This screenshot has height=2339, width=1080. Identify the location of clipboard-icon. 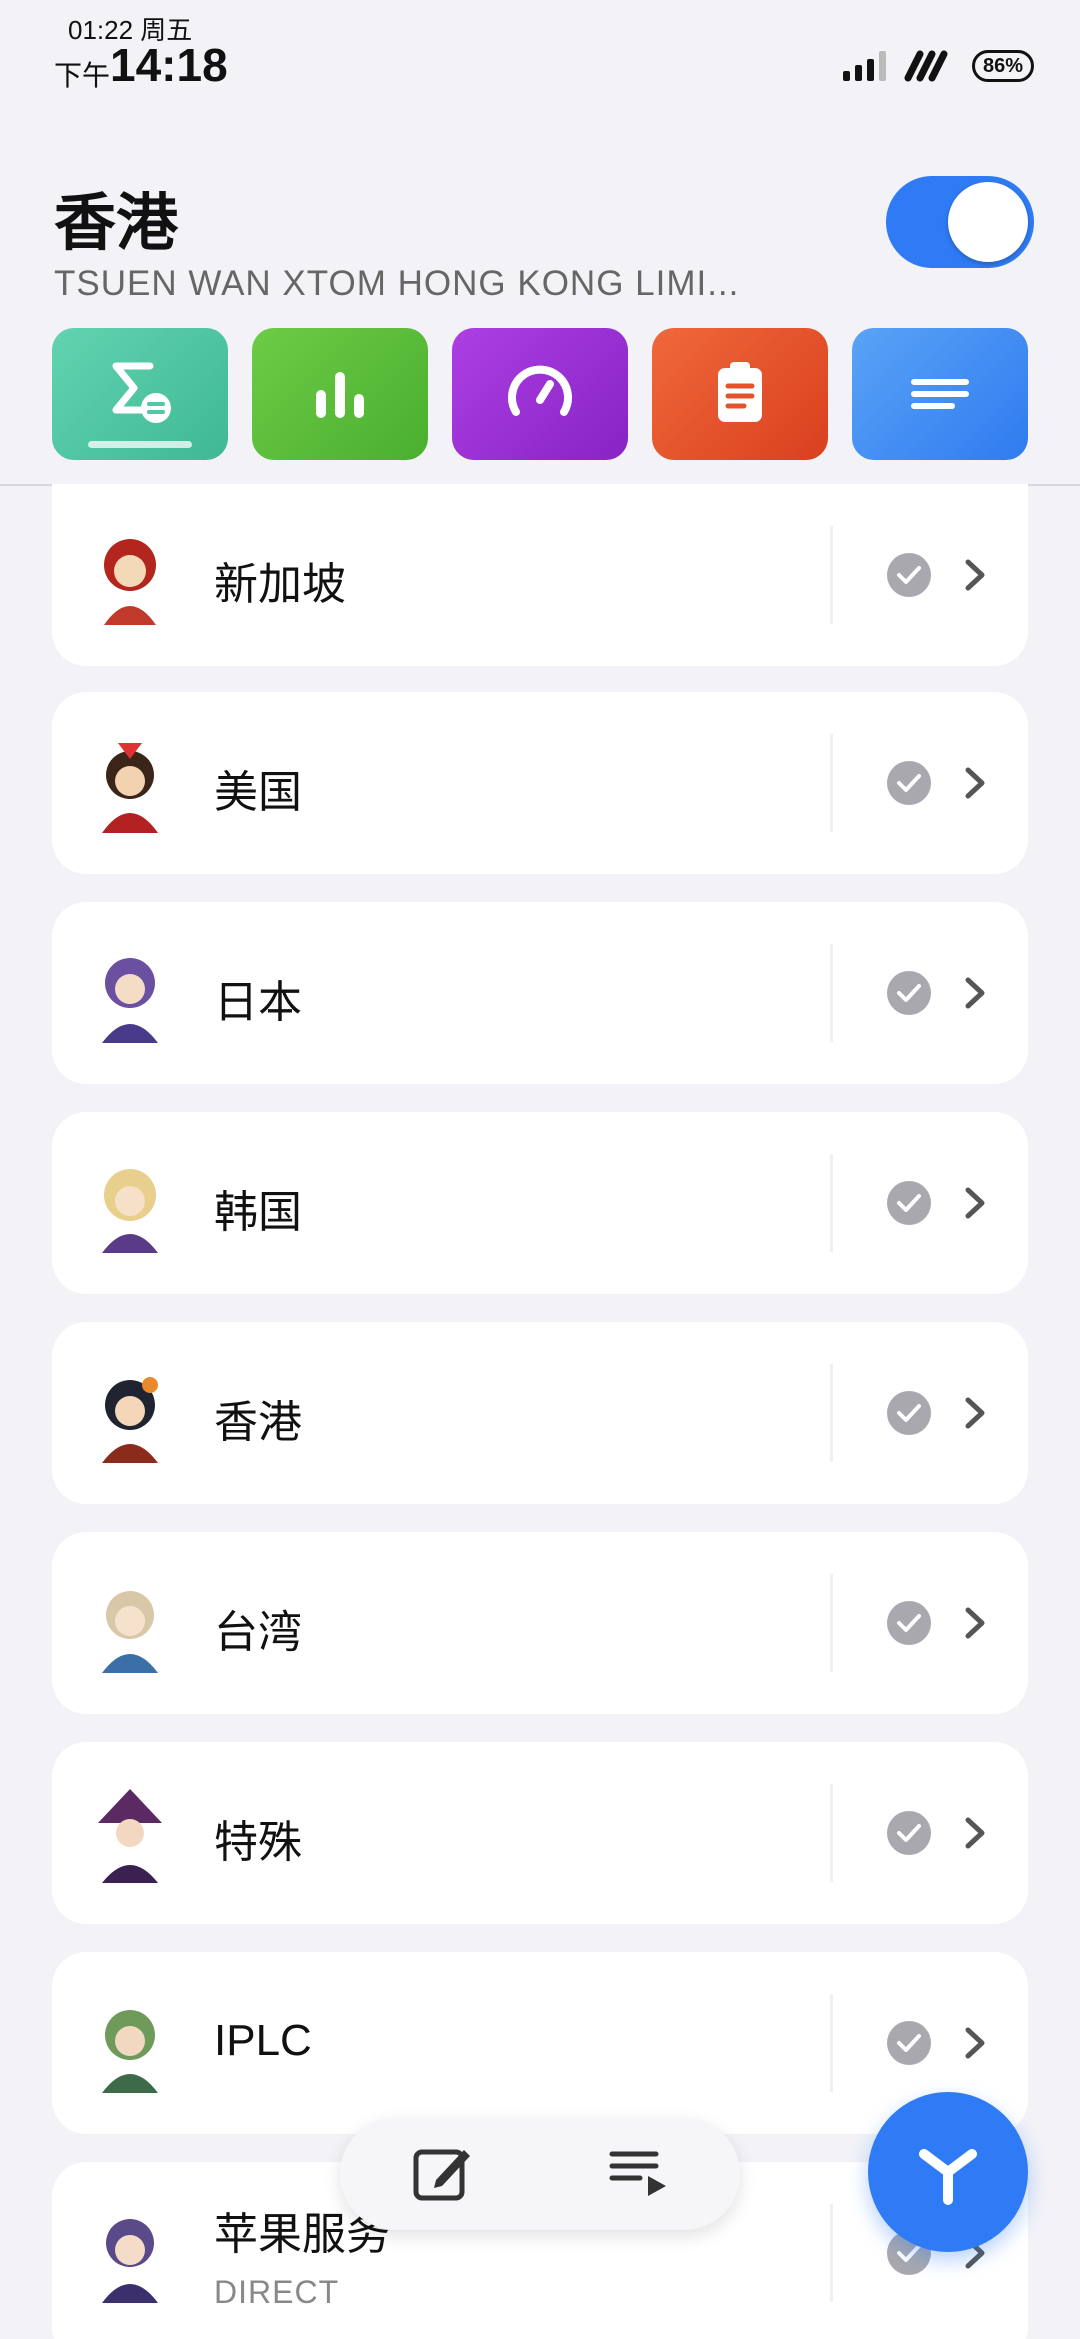
(740, 392).